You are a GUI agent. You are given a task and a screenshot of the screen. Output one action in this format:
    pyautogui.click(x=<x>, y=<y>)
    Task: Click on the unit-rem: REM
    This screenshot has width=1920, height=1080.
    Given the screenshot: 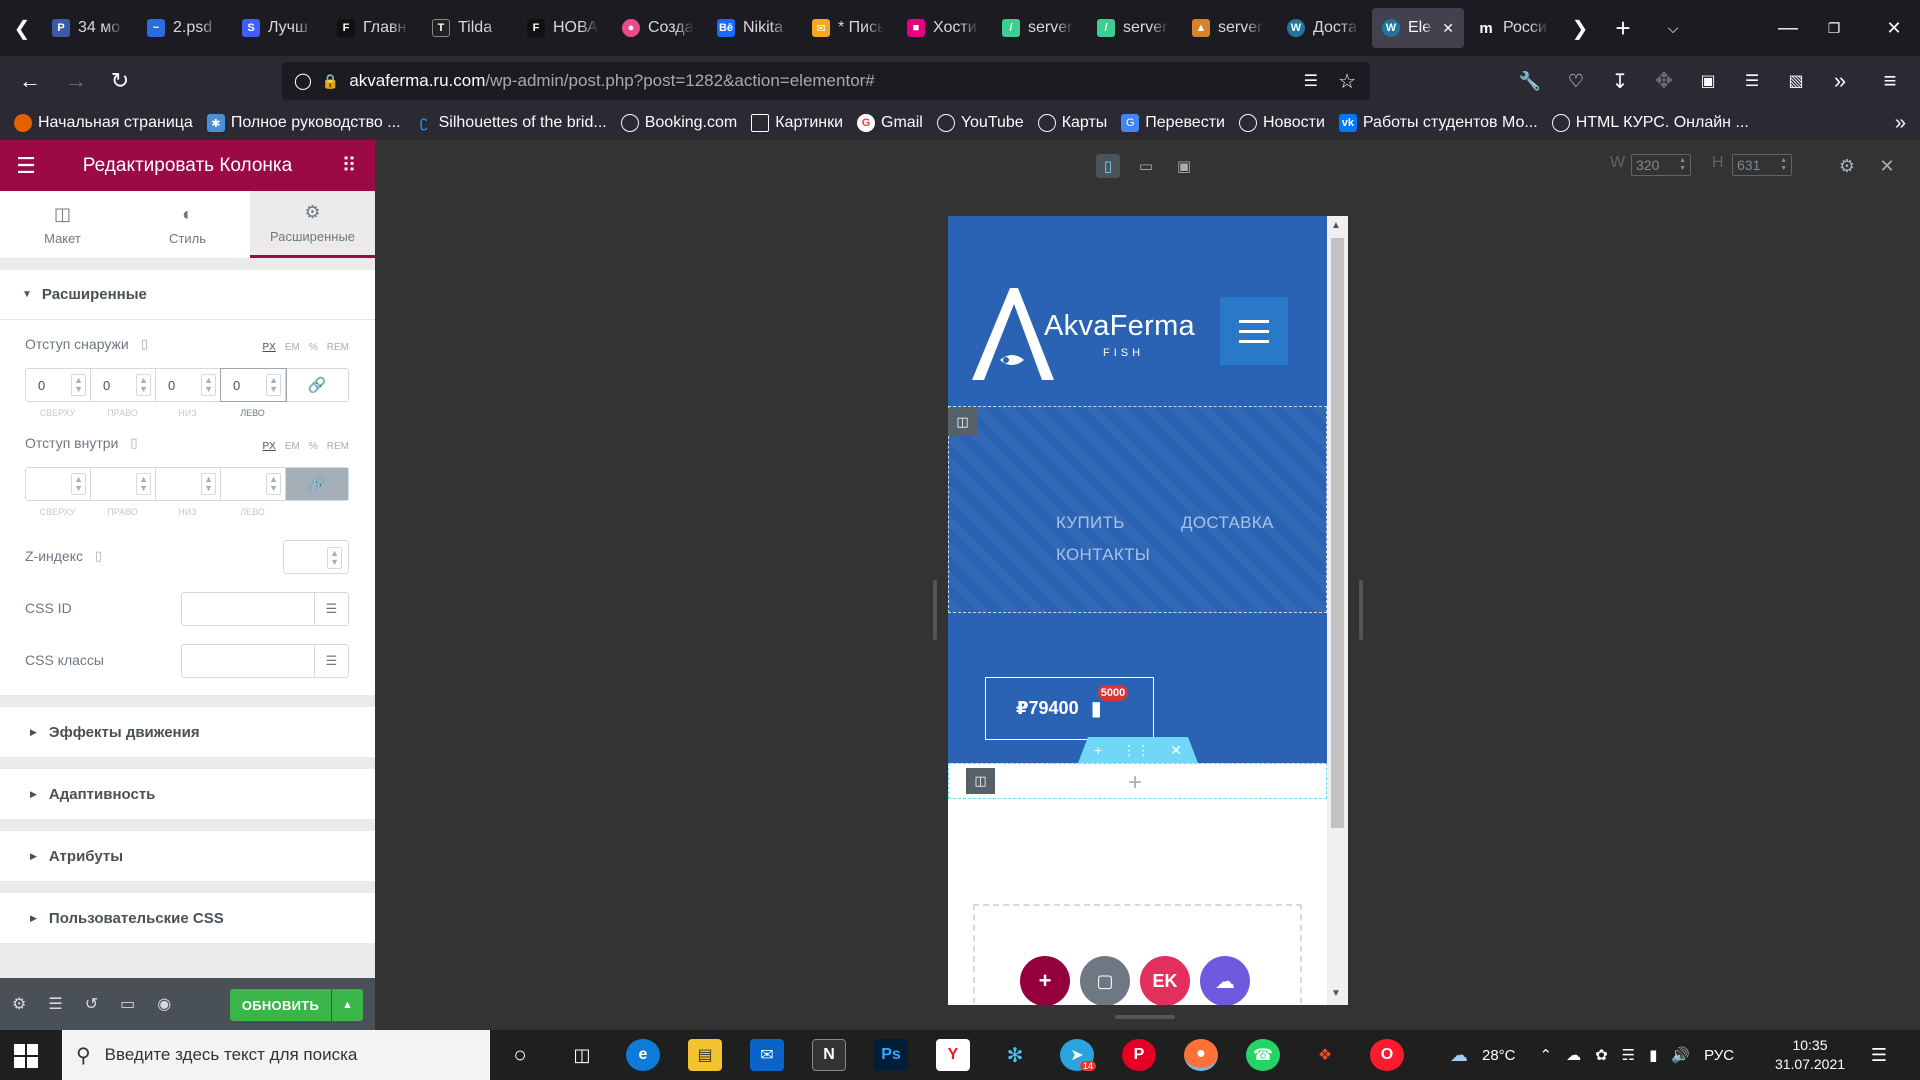 What is the action you would take?
    pyautogui.click(x=338, y=446)
    